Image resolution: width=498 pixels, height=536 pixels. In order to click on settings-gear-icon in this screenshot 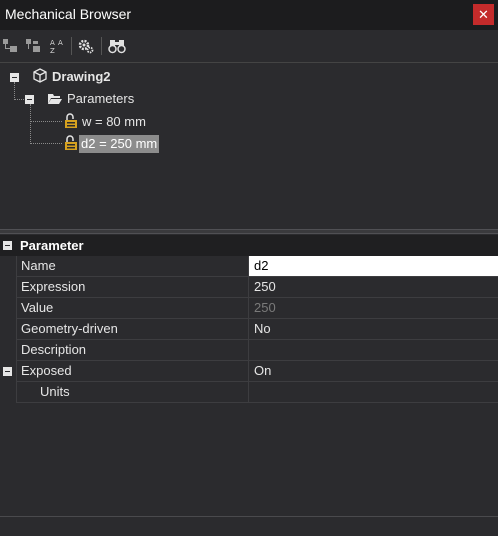, I will do `click(86, 46)`.